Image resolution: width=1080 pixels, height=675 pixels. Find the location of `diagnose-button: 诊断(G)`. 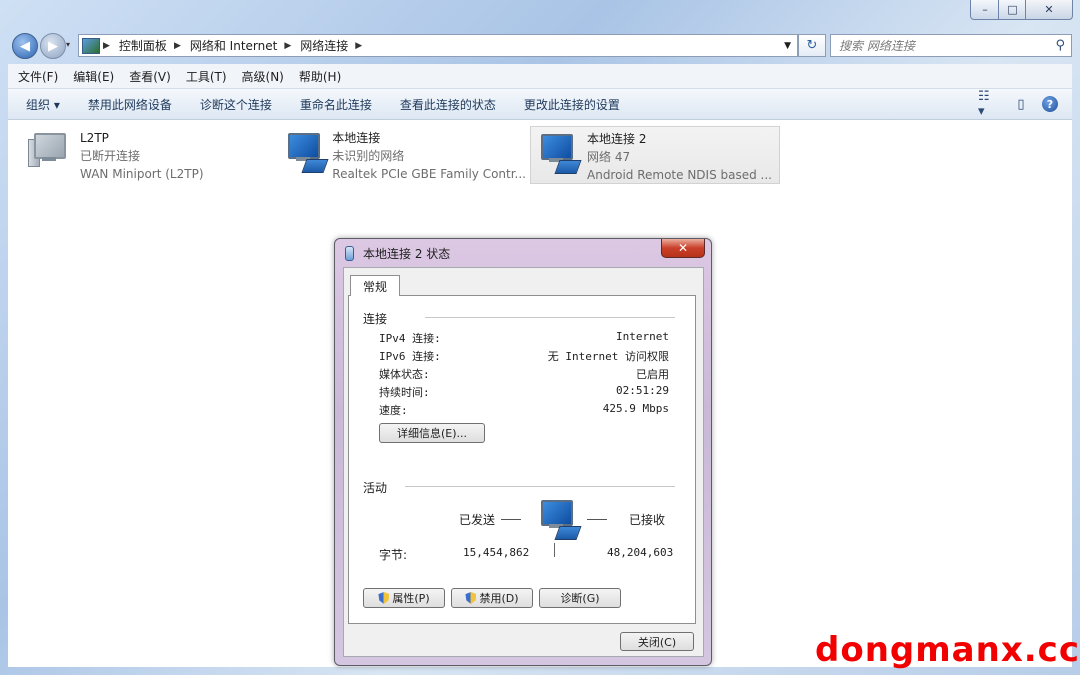

diagnose-button: 诊断(G) is located at coordinates (580, 598).